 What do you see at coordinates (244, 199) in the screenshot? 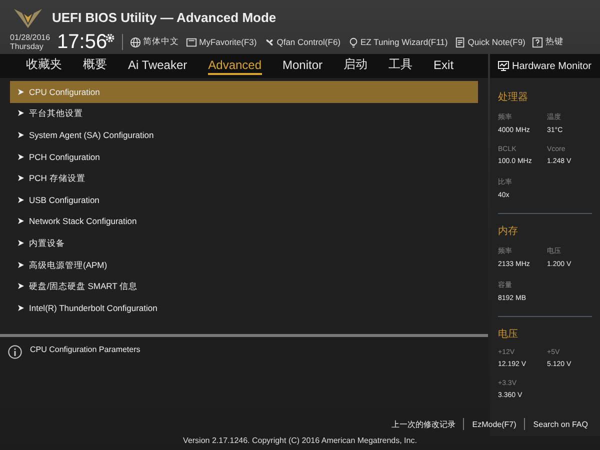
I see `menu-item: USB Configuration` at bounding box center [244, 199].